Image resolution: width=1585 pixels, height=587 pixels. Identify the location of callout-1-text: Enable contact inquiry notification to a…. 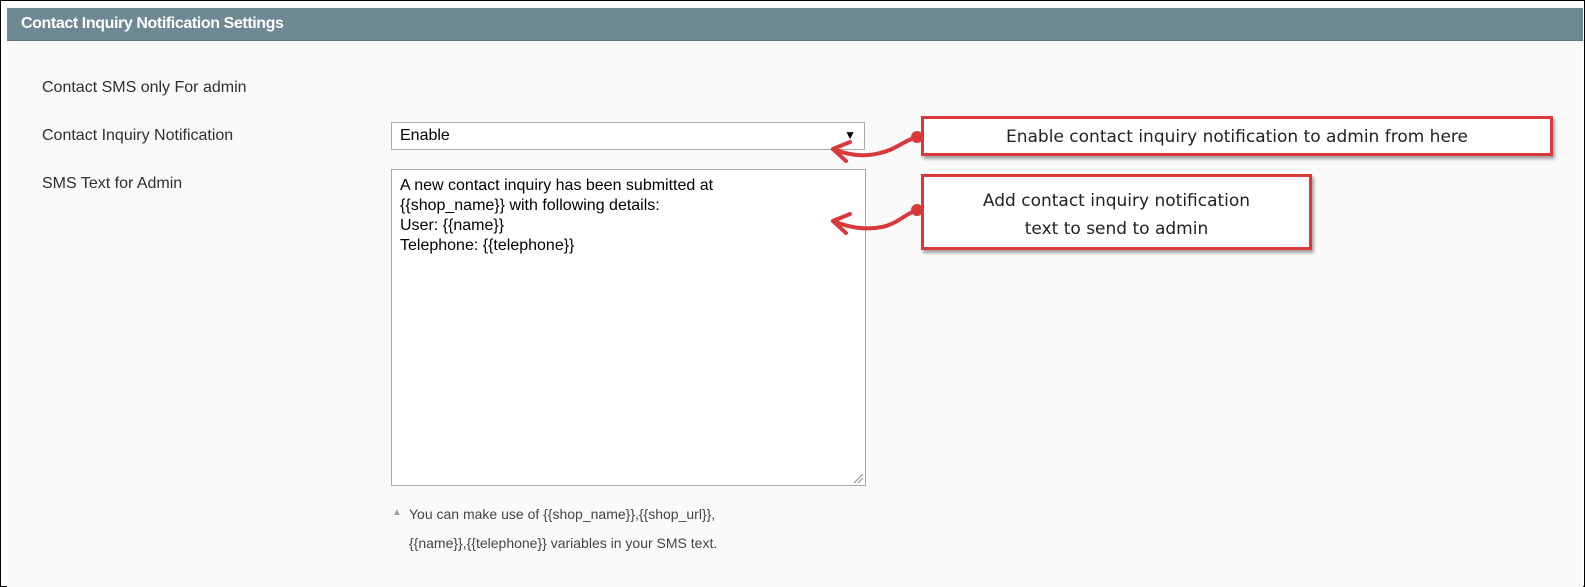
(1237, 137).